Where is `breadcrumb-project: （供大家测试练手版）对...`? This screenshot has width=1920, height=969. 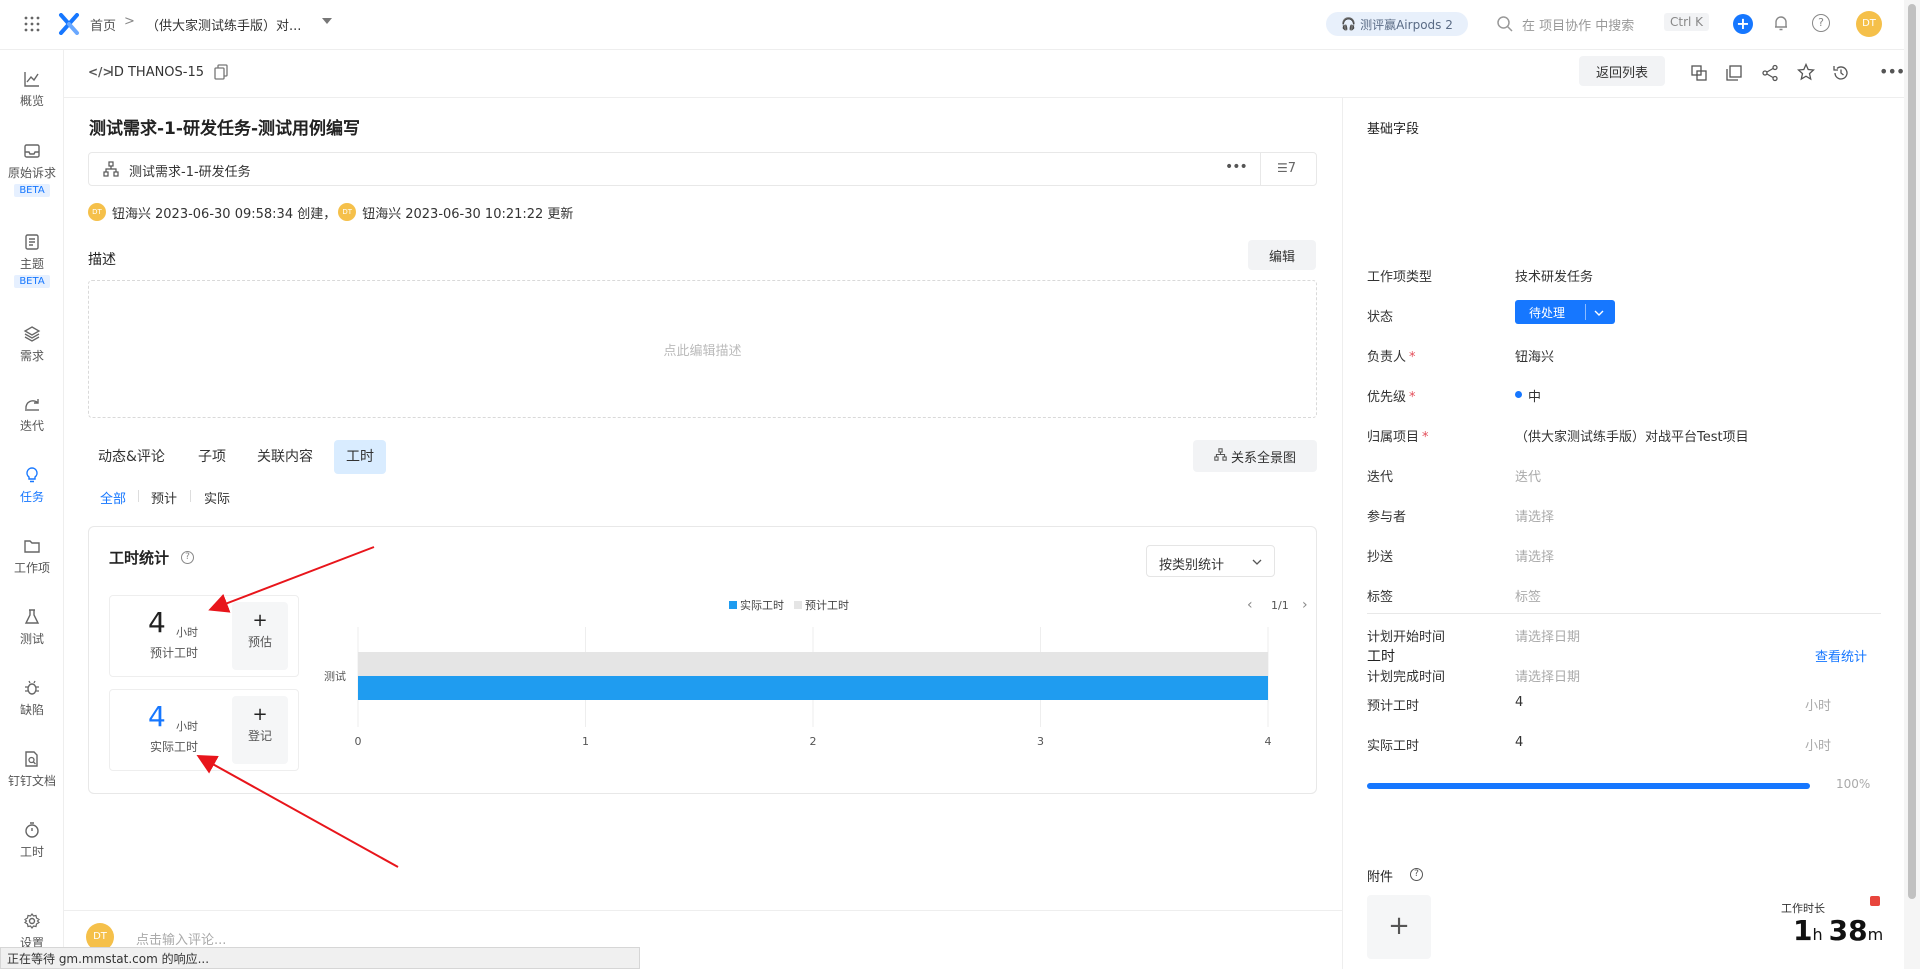
breadcrumb-project: （供大家测试练手版）对... is located at coordinates (223, 24).